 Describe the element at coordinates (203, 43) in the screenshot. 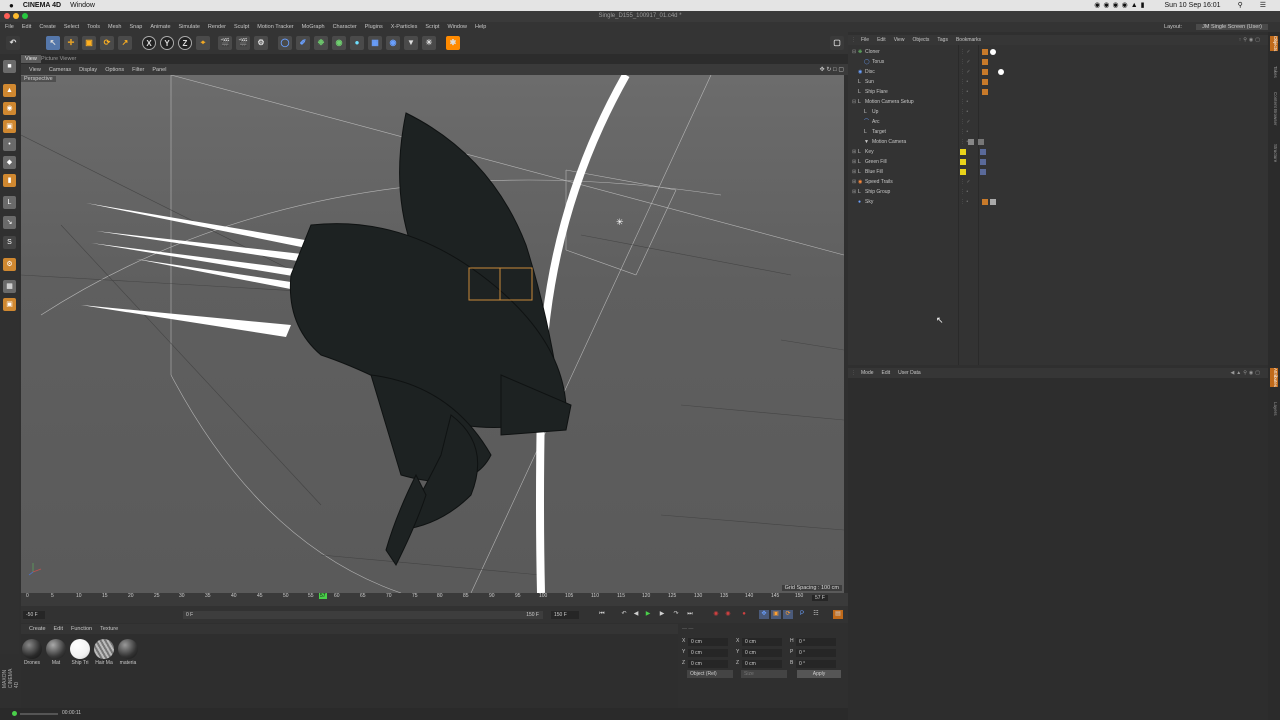

I see `coordinate-system-icon: ⌖` at that location.